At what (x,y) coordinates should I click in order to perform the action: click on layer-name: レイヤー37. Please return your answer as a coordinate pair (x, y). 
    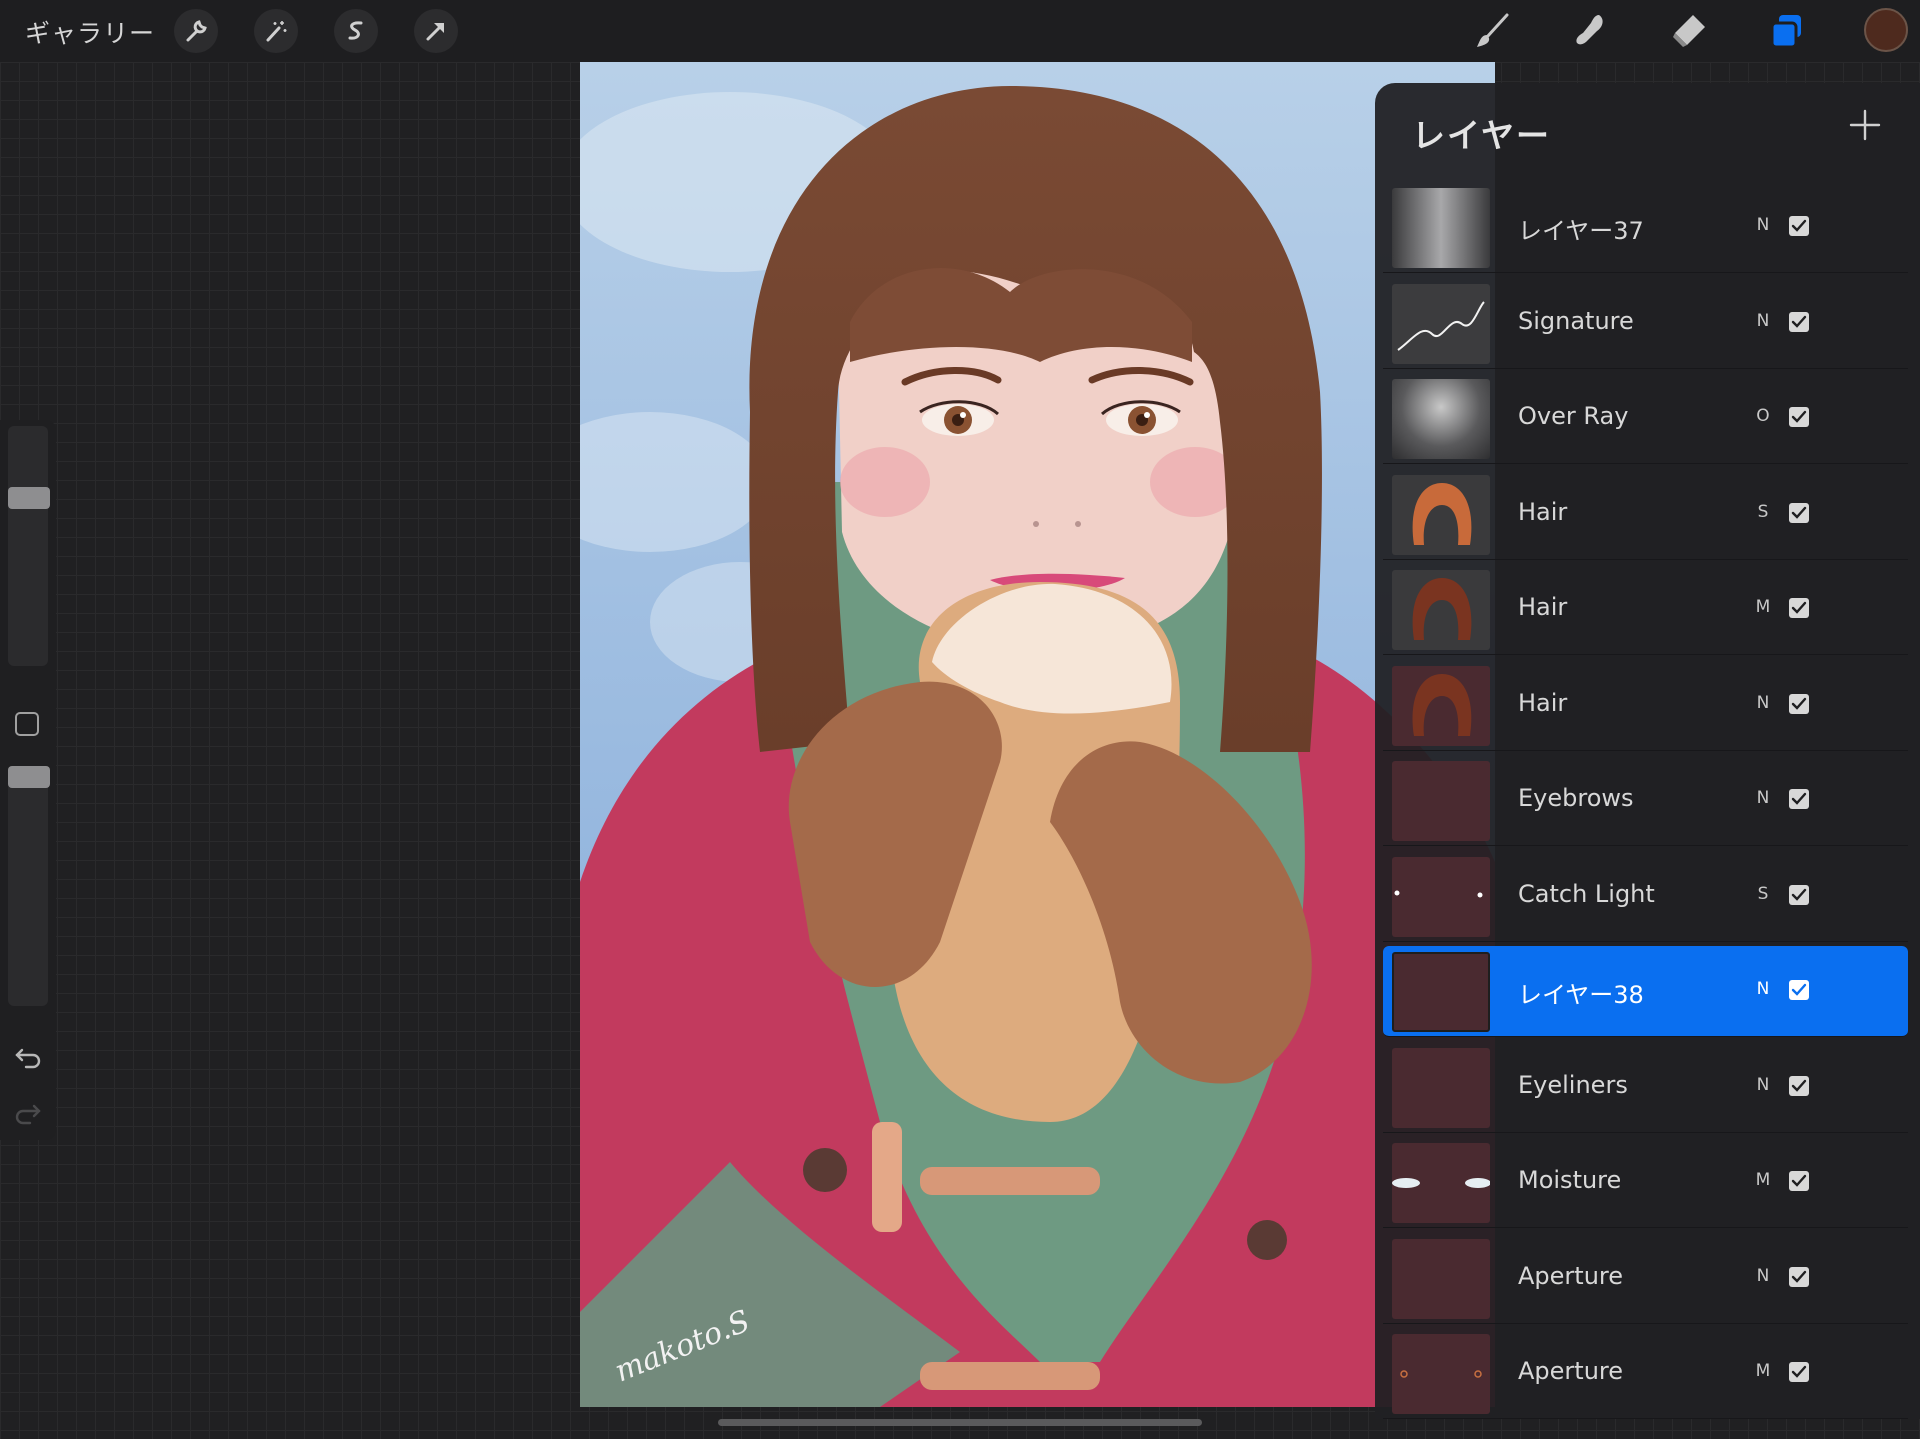
    Looking at the image, I should click on (1581, 231).